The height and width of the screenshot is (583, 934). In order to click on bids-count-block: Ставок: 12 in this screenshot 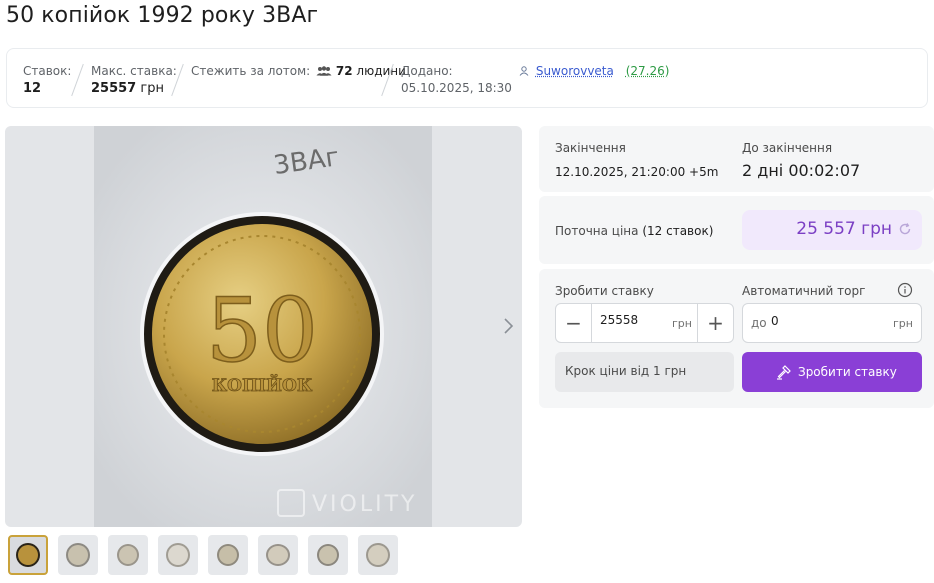, I will do `click(47, 80)`.